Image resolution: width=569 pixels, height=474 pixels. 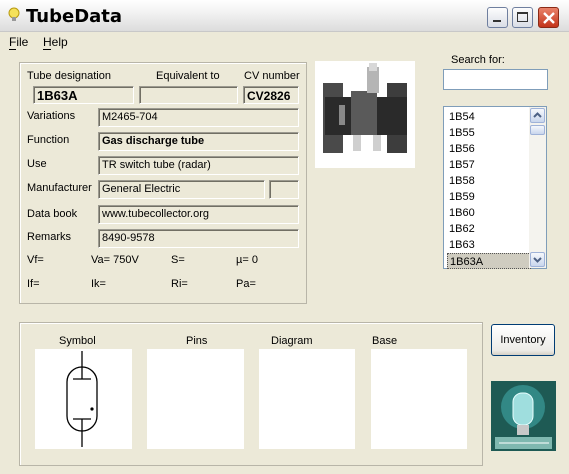 I want to click on databook-label: Data book, so click(x=52, y=214).